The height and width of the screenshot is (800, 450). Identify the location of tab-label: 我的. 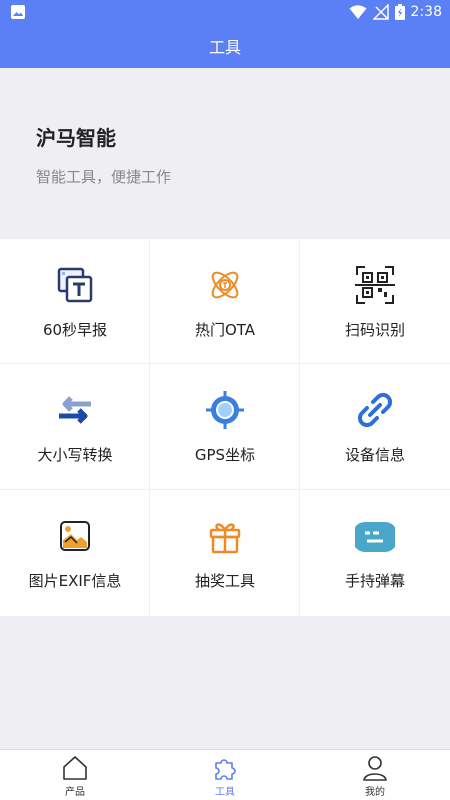
(375, 792).